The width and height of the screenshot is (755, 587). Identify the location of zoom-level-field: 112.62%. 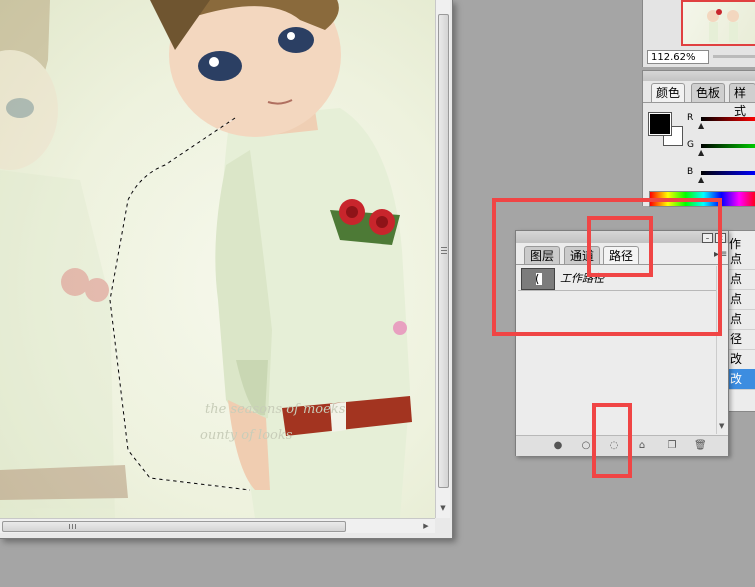
(678, 57).